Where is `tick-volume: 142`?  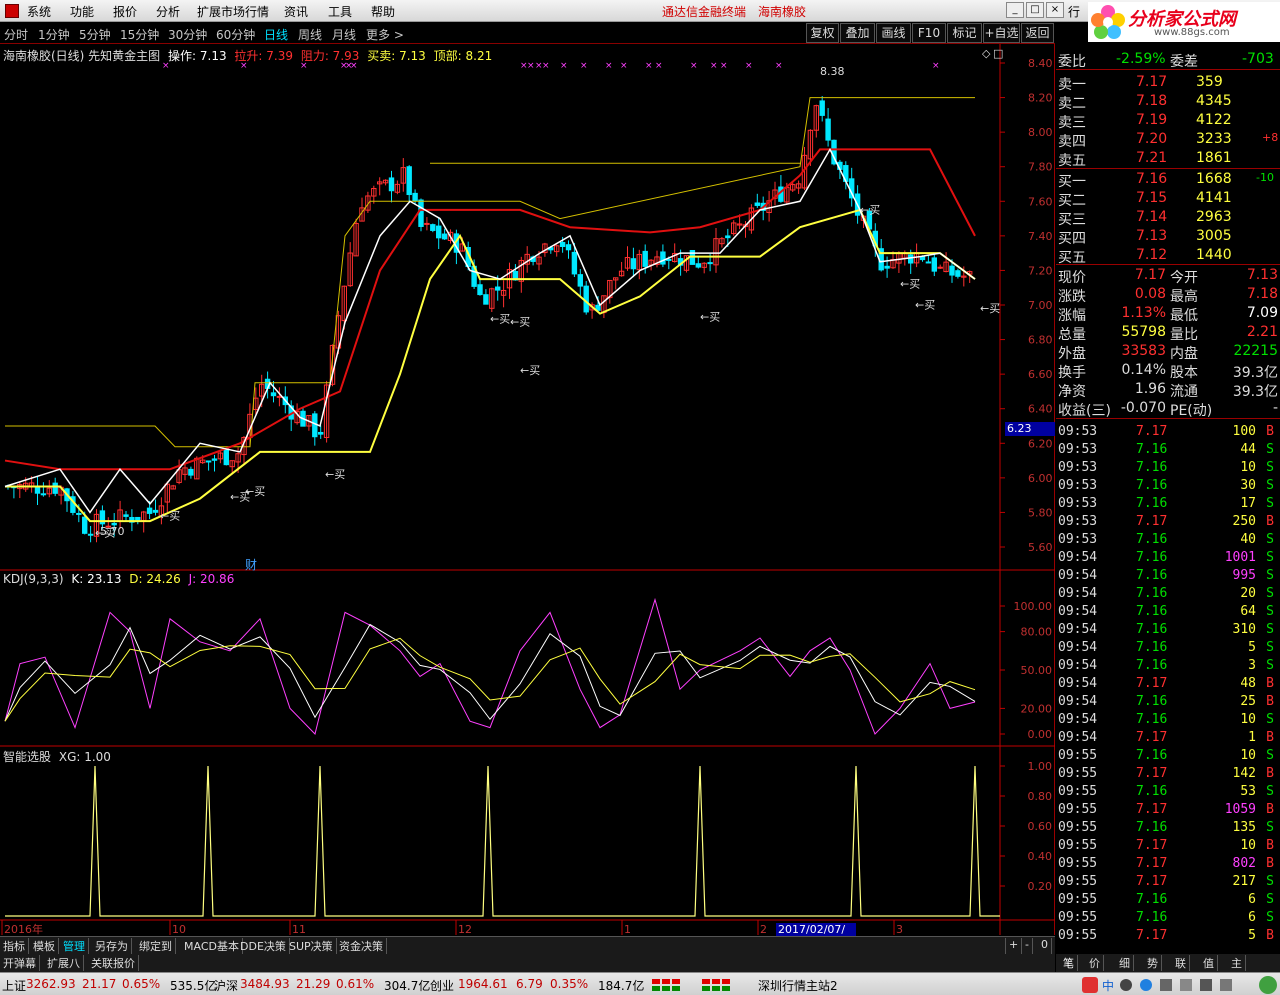 tick-volume: 142 is located at coordinates (1244, 773).